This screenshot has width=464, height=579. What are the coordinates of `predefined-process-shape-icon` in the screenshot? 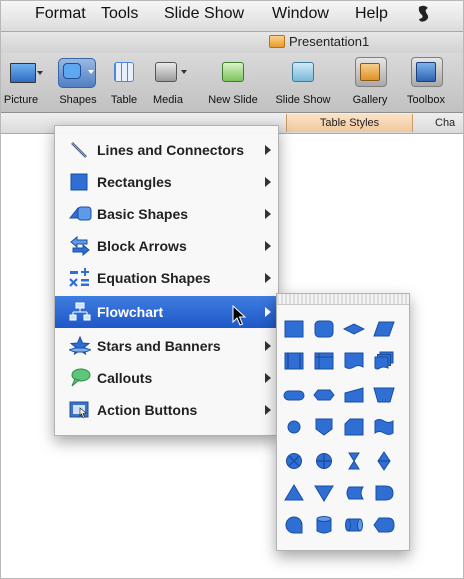 It's located at (294, 361).